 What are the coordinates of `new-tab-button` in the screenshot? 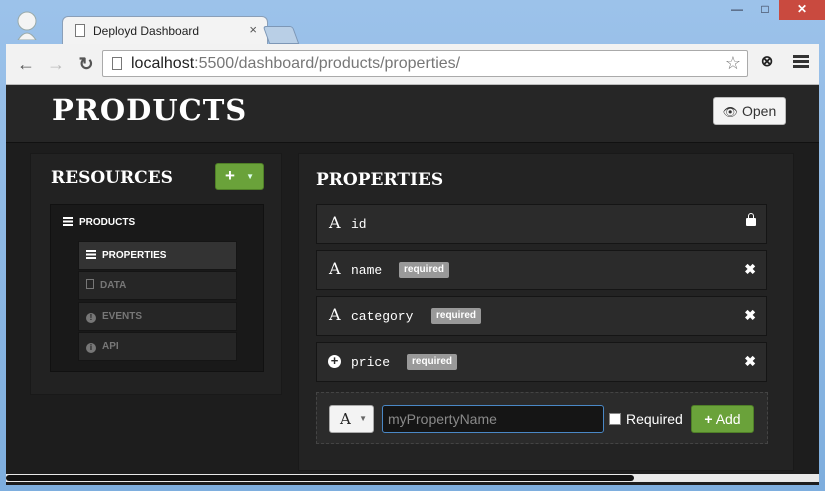 It's located at (281, 35).